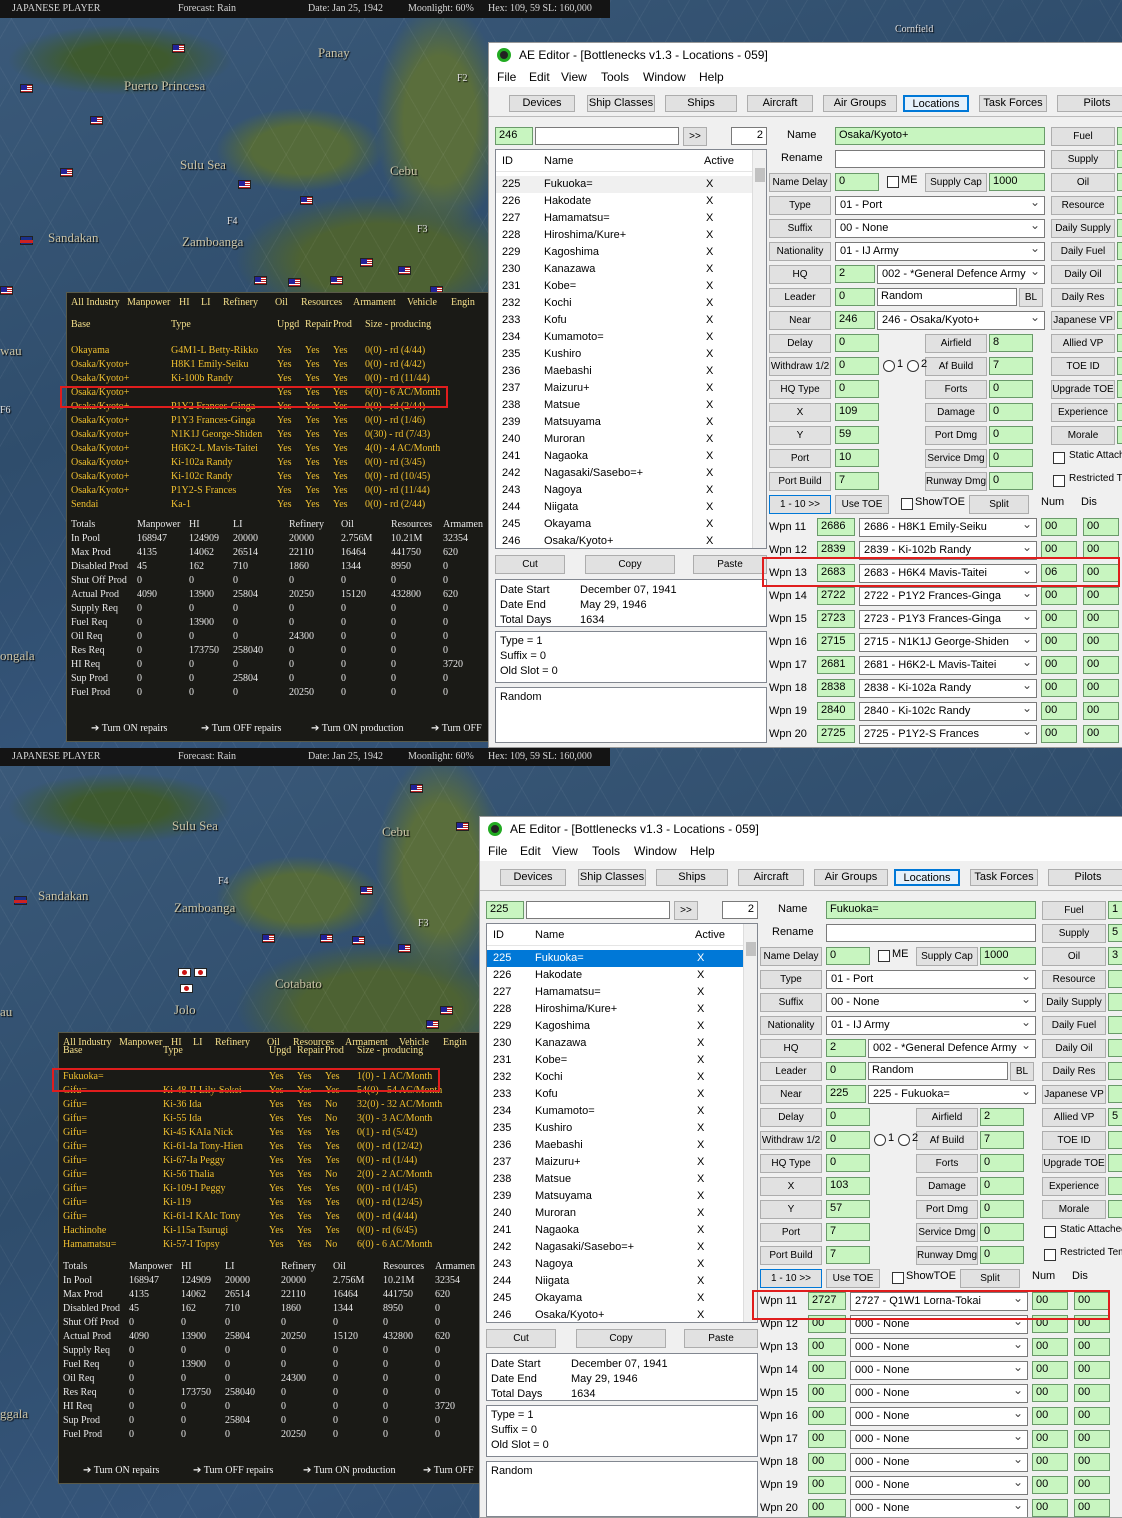 The height and width of the screenshot is (1518, 1122). Describe the element at coordinates (1074, 979) in the screenshot. I see `side-resource-button: Resource` at that location.